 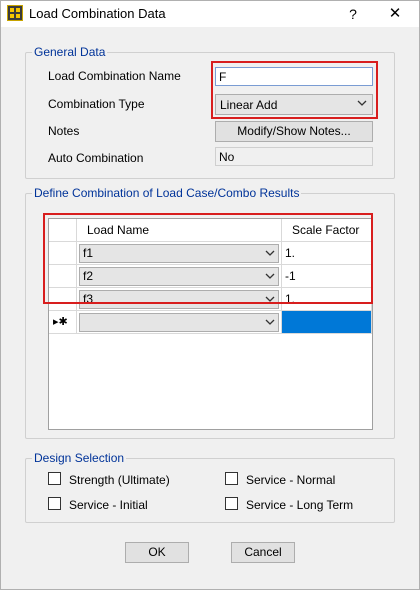 I want to click on cancel-button: Cancel, so click(x=263, y=552).